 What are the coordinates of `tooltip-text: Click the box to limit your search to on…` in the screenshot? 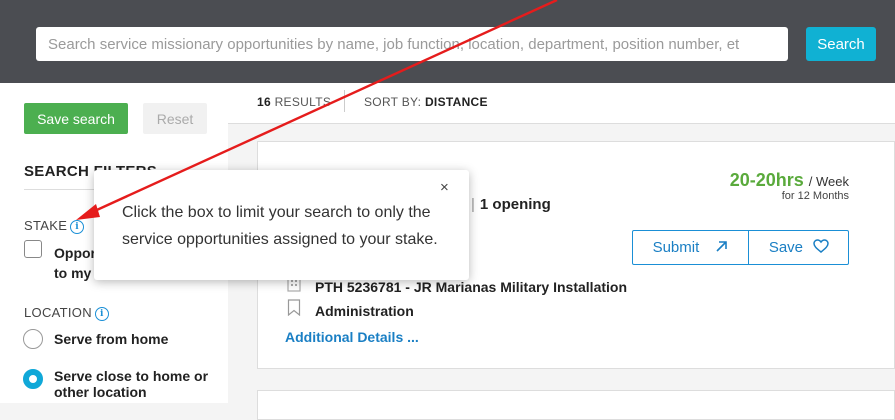 It's located at (280, 226).